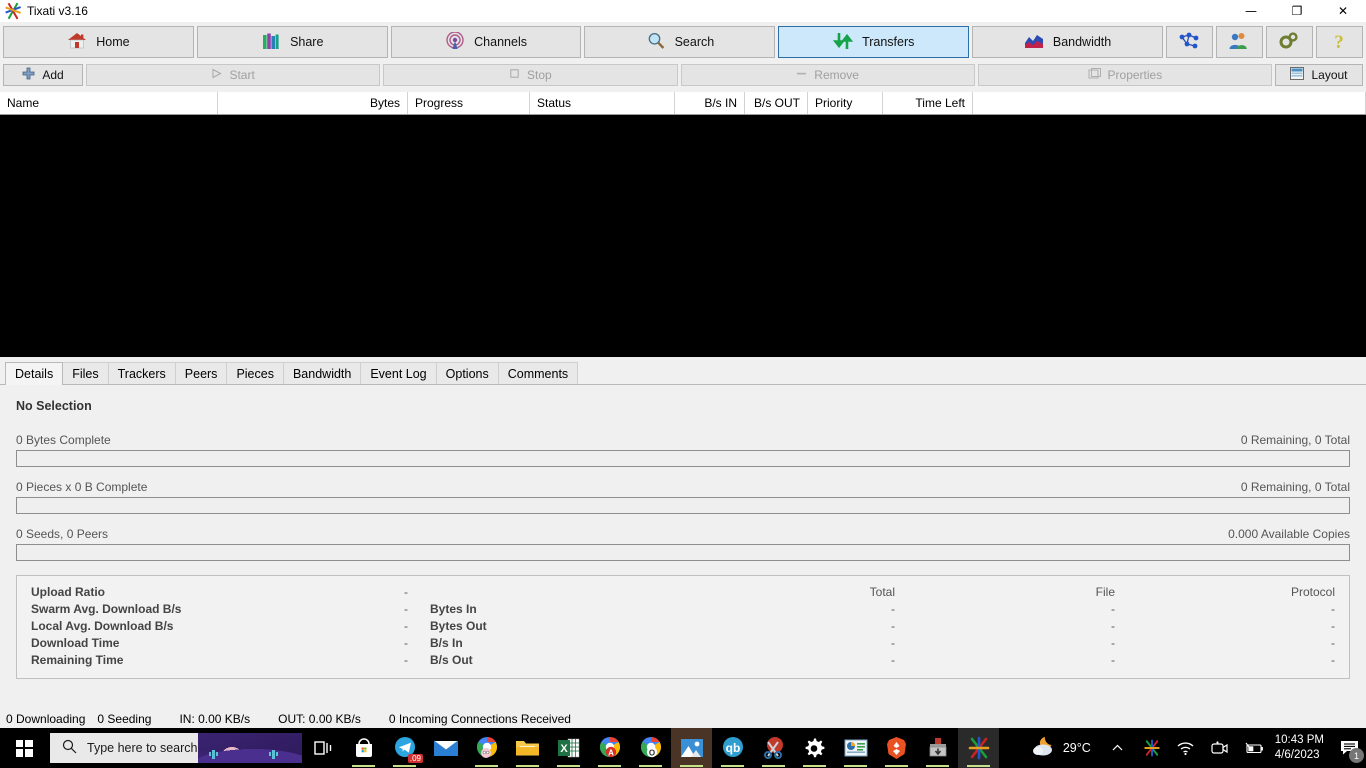  I want to click on system-tray: 29°C 10:43 PM 4/6/2023 1, so click(1194, 748).